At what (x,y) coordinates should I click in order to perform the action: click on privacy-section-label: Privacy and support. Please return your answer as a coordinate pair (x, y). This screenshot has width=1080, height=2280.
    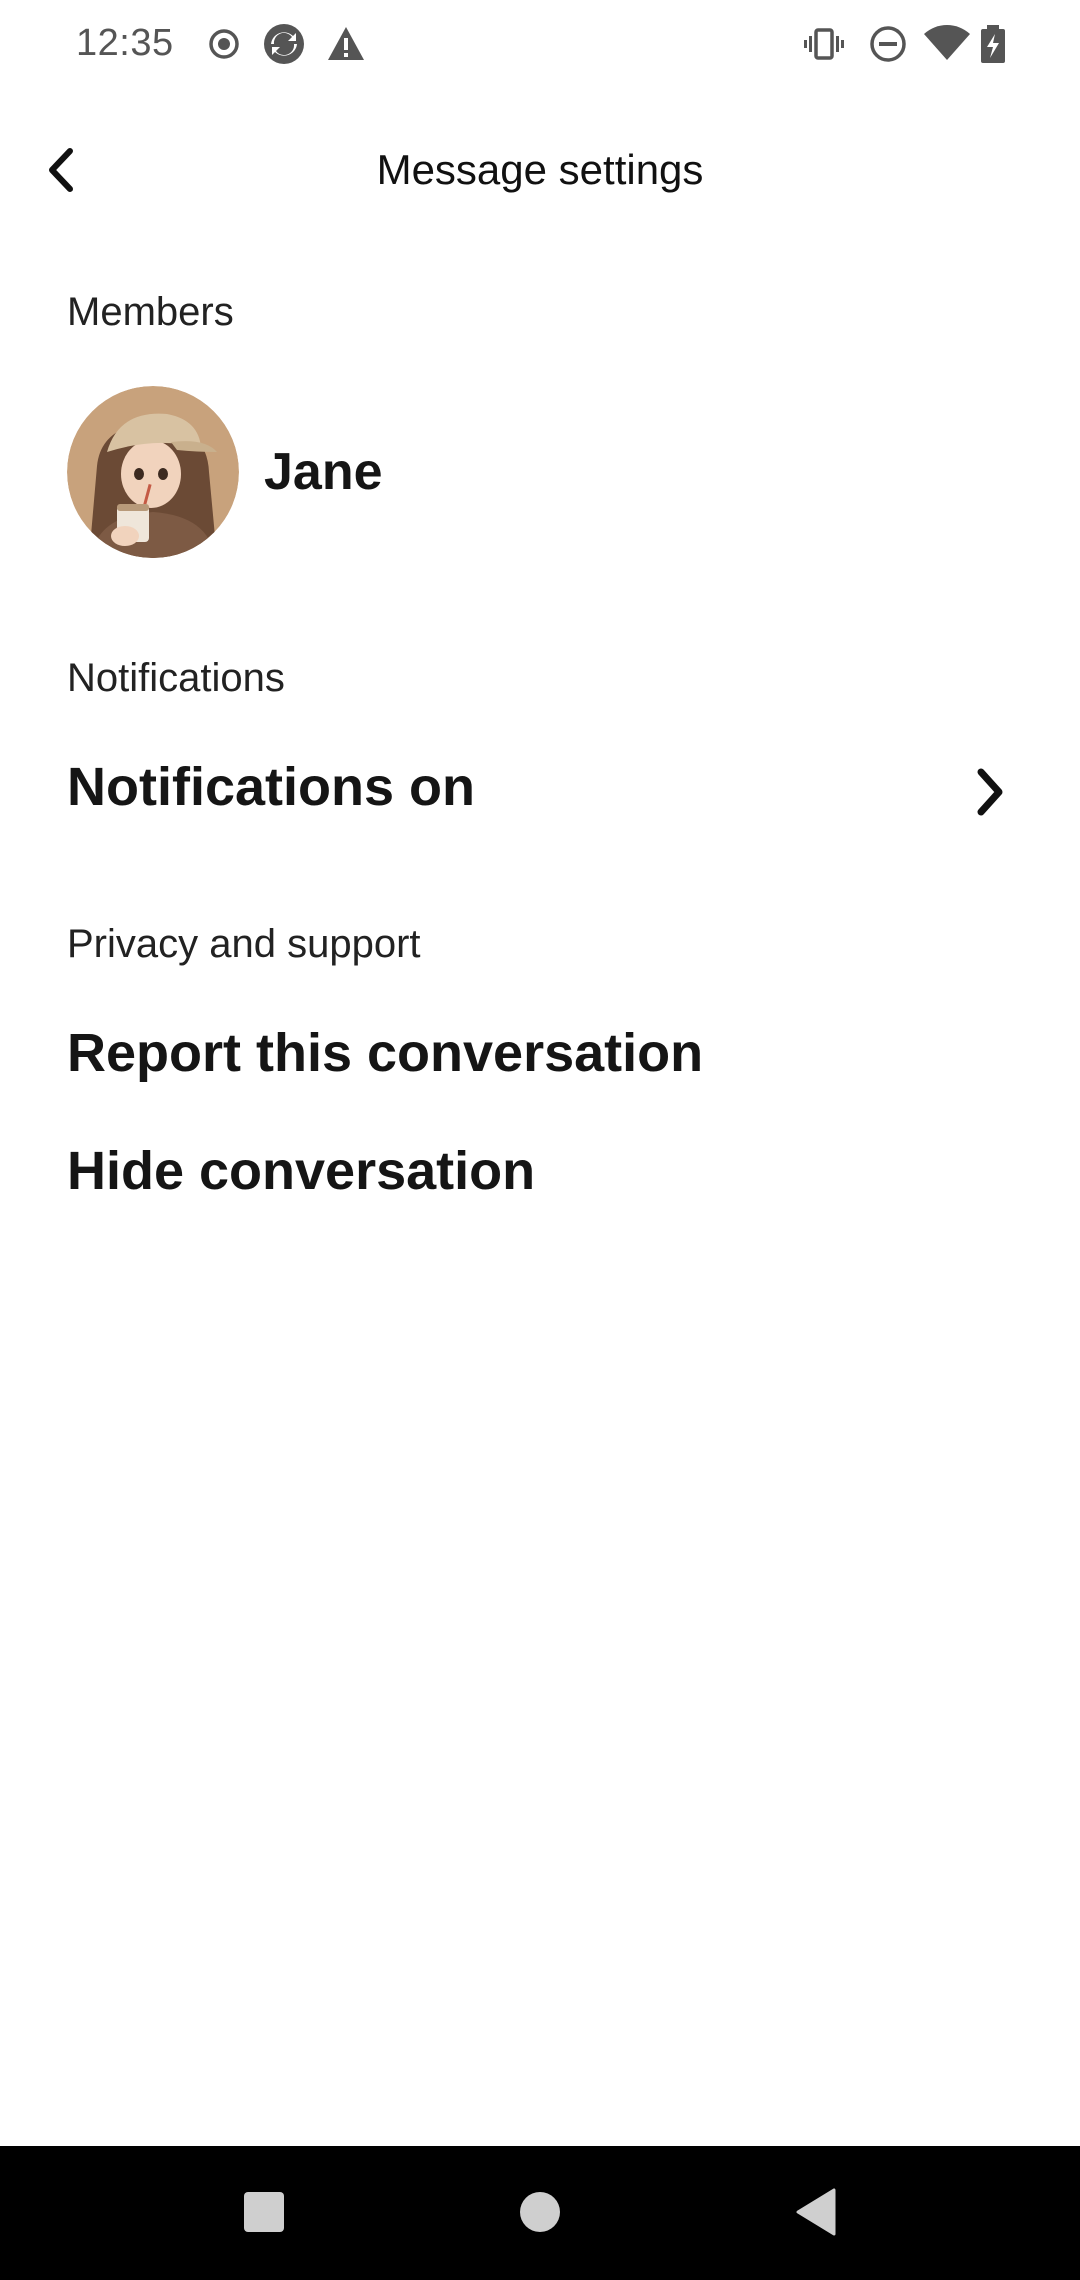
    Looking at the image, I should click on (244, 944).